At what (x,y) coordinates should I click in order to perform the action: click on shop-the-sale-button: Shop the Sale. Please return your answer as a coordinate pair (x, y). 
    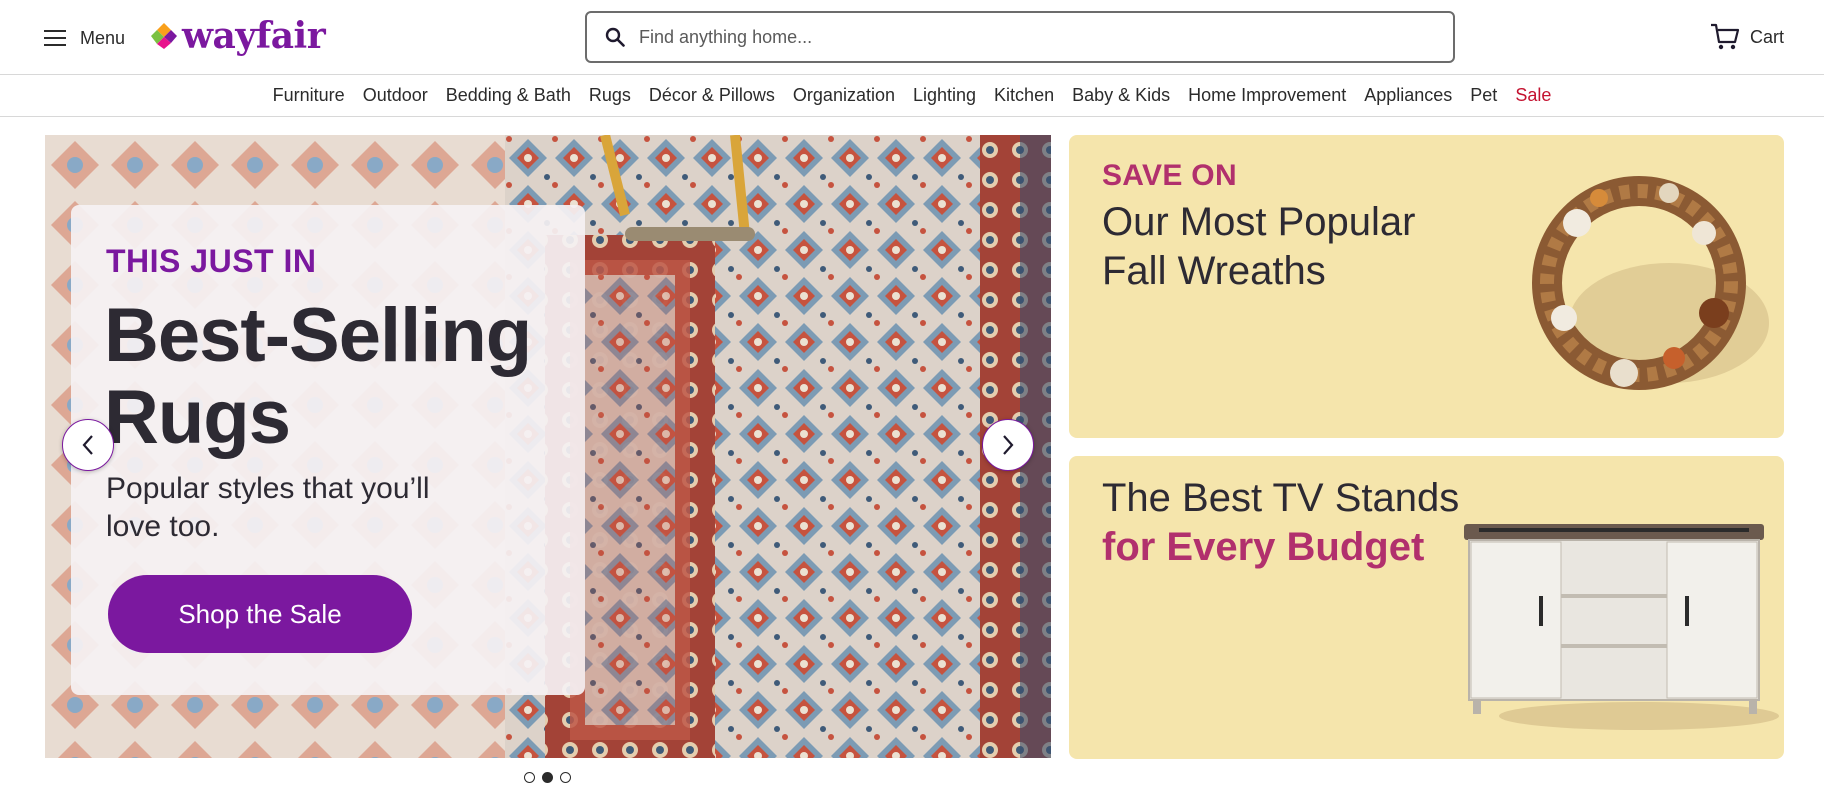
    Looking at the image, I should click on (260, 614).